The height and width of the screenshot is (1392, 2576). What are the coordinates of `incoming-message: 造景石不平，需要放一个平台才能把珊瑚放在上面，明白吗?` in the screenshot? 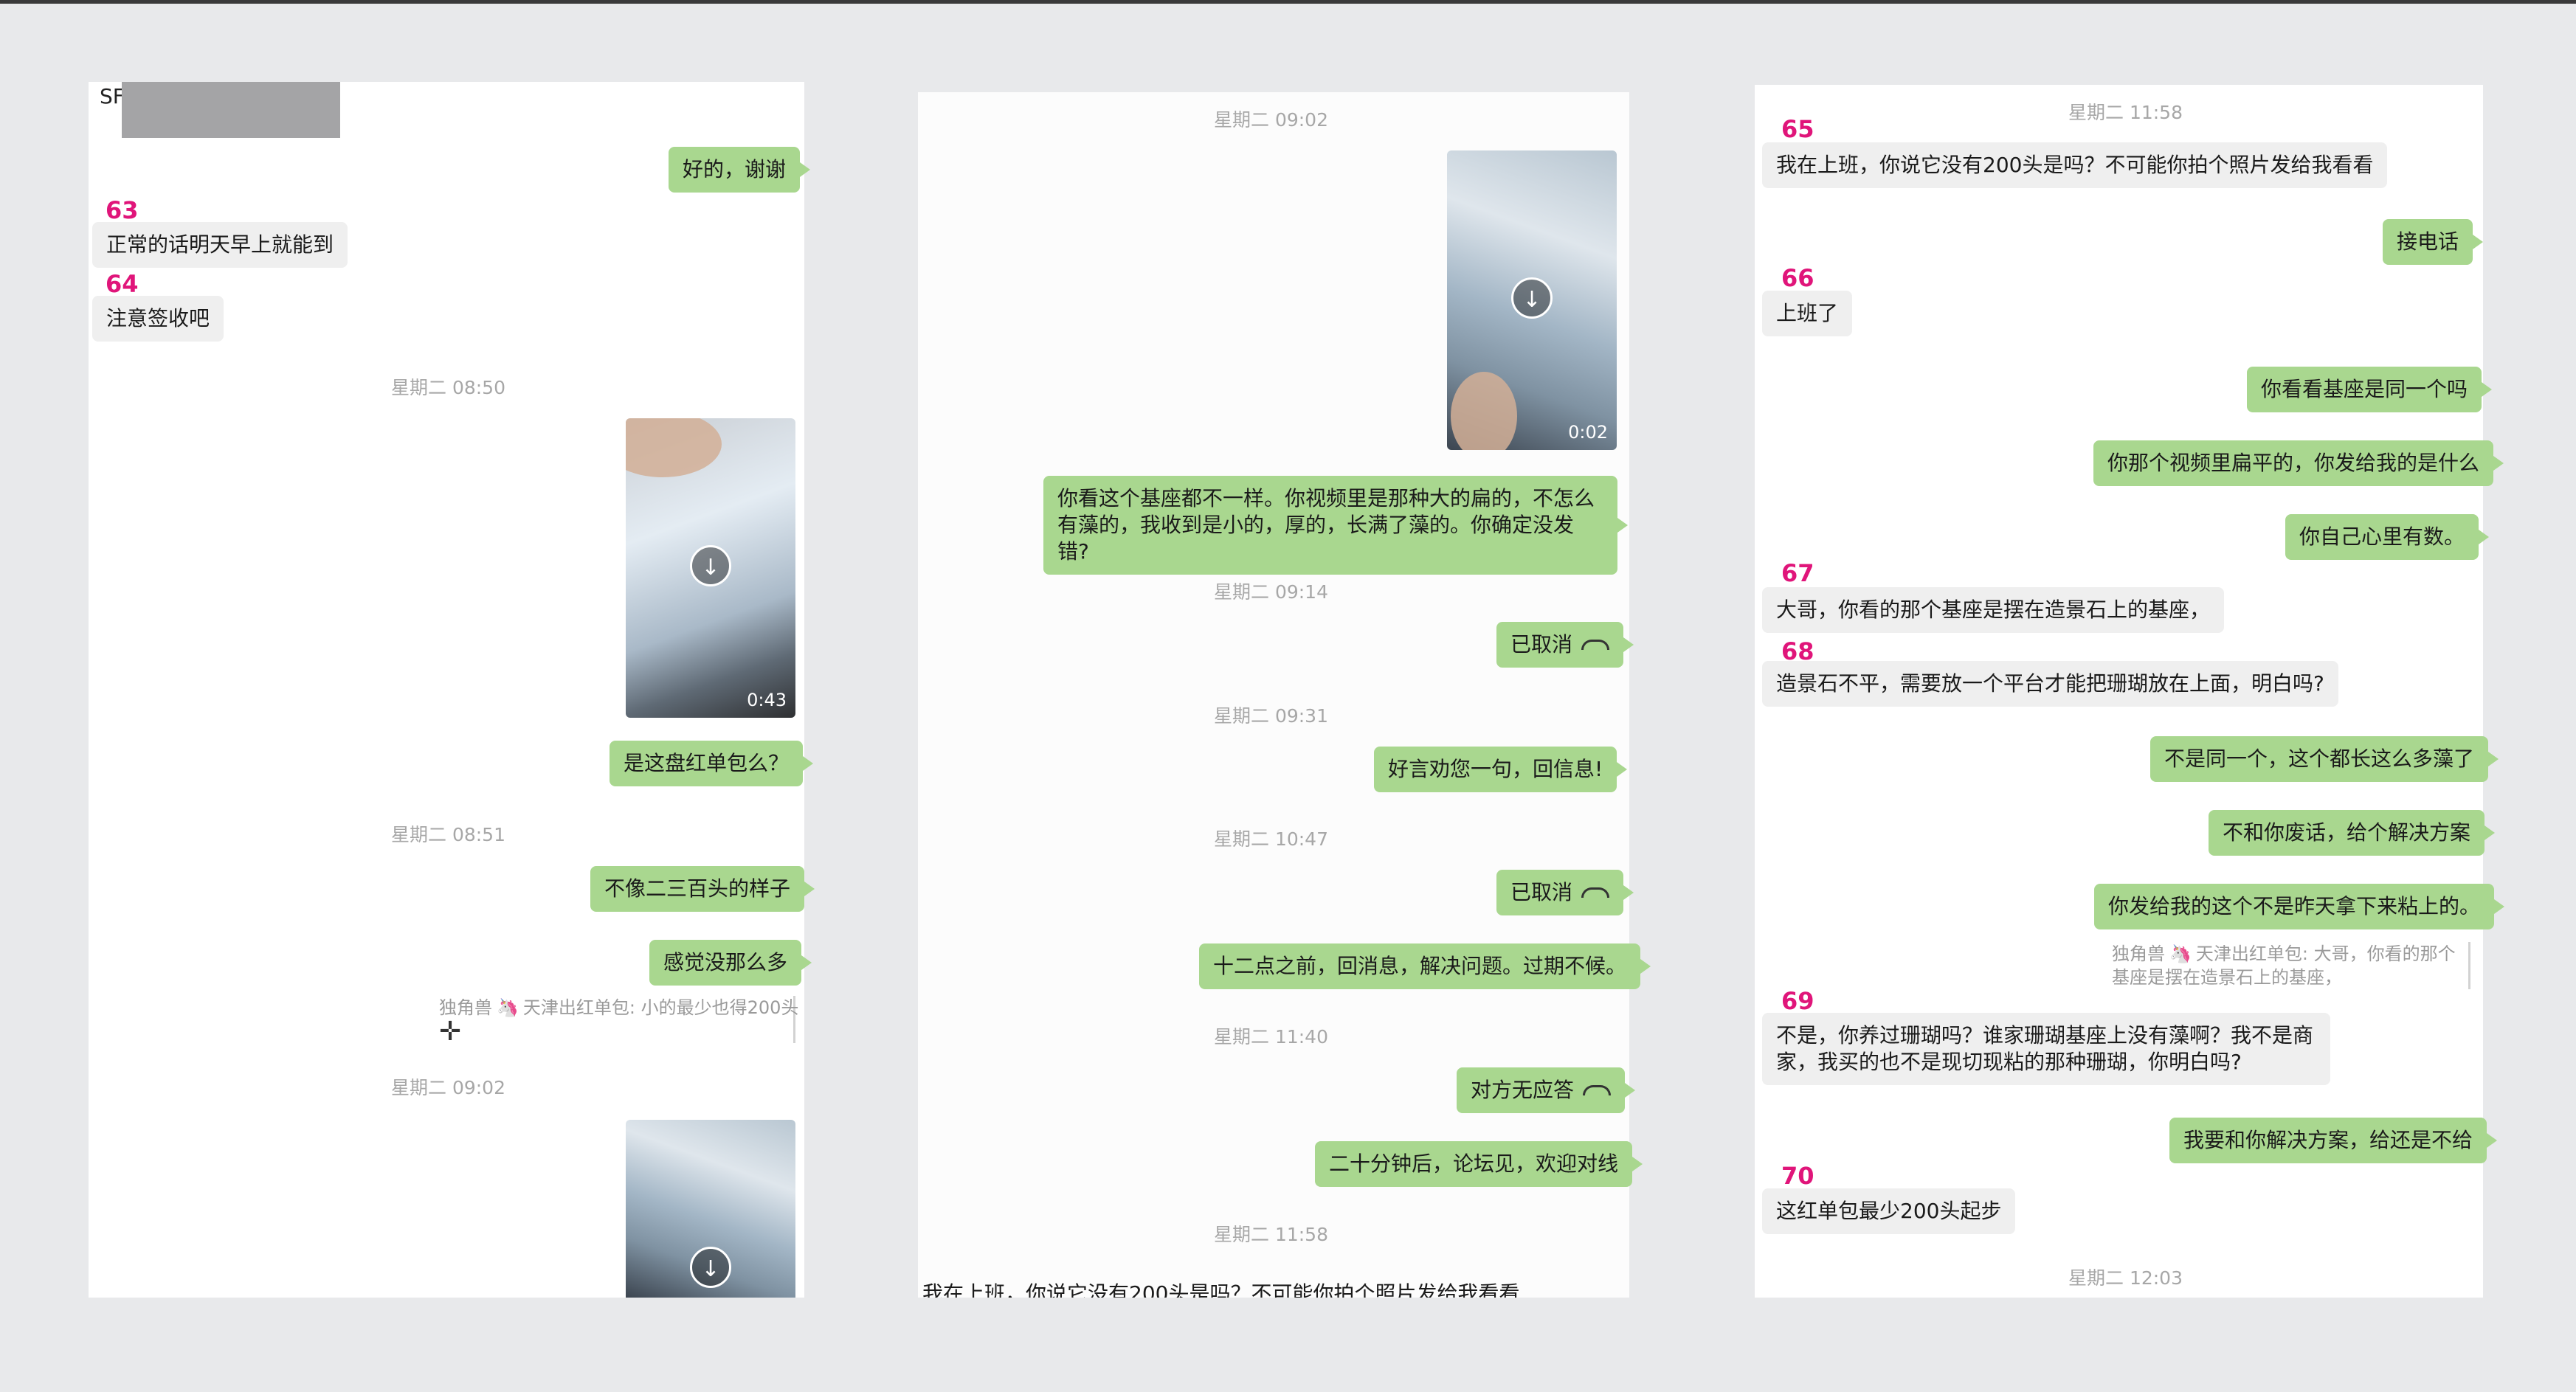 It's located at (2050, 684).